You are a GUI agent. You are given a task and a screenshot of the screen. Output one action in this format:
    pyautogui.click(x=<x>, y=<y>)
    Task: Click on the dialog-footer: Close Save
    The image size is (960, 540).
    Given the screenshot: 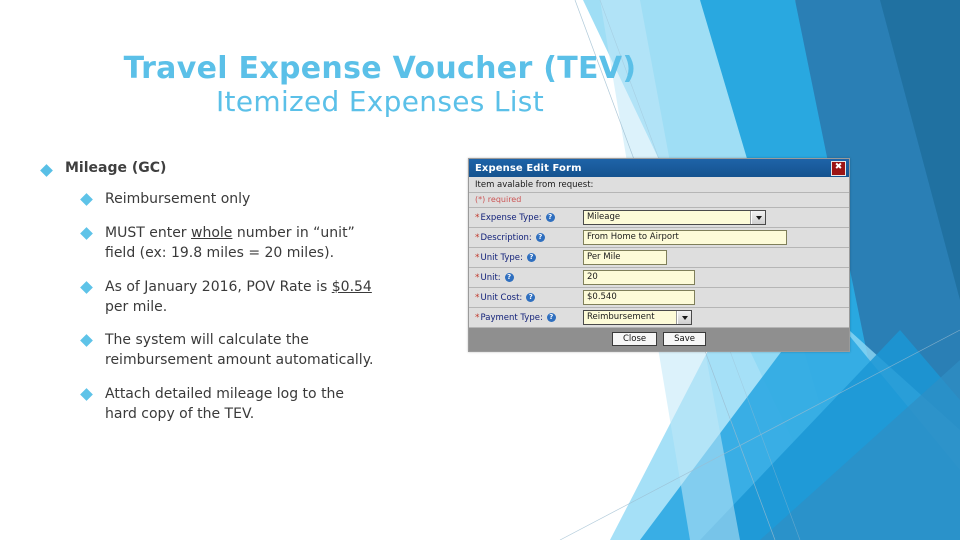 What is the action you would take?
    pyautogui.click(x=659, y=339)
    